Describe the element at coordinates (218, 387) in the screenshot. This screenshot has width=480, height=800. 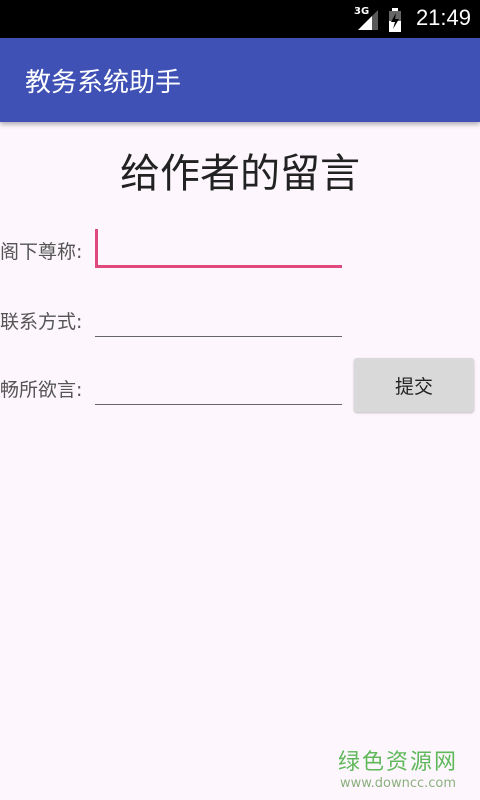
I see `message-field` at that location.